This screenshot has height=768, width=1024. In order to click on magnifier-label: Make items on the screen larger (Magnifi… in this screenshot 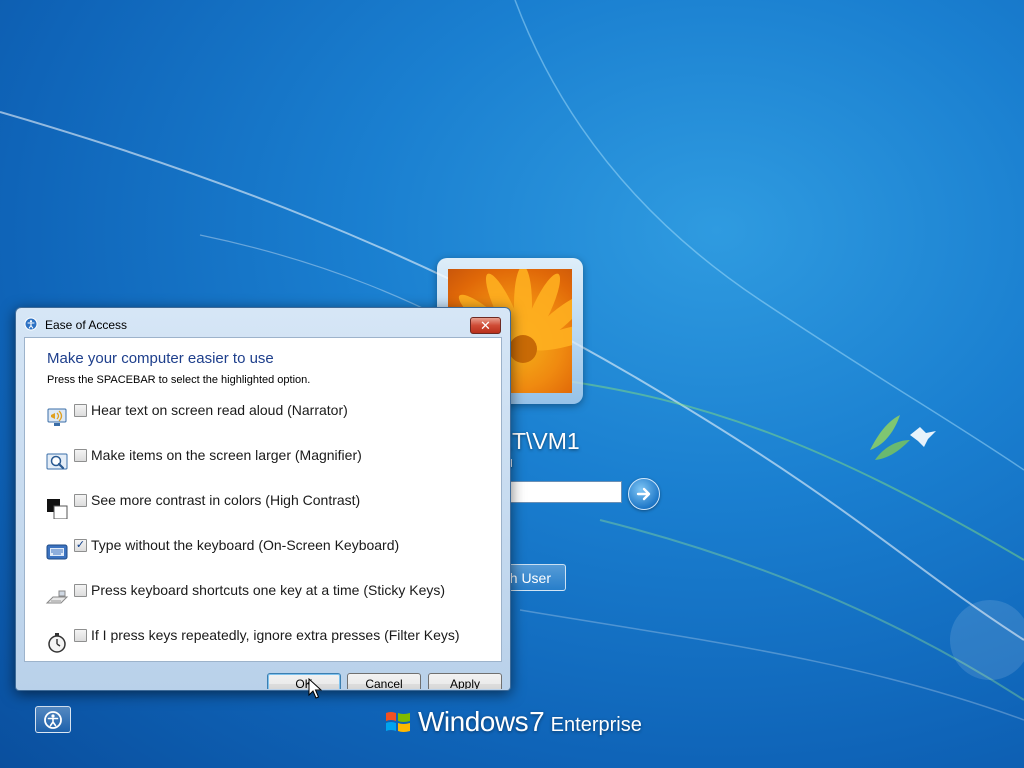, I will do `click(226, 455)`.